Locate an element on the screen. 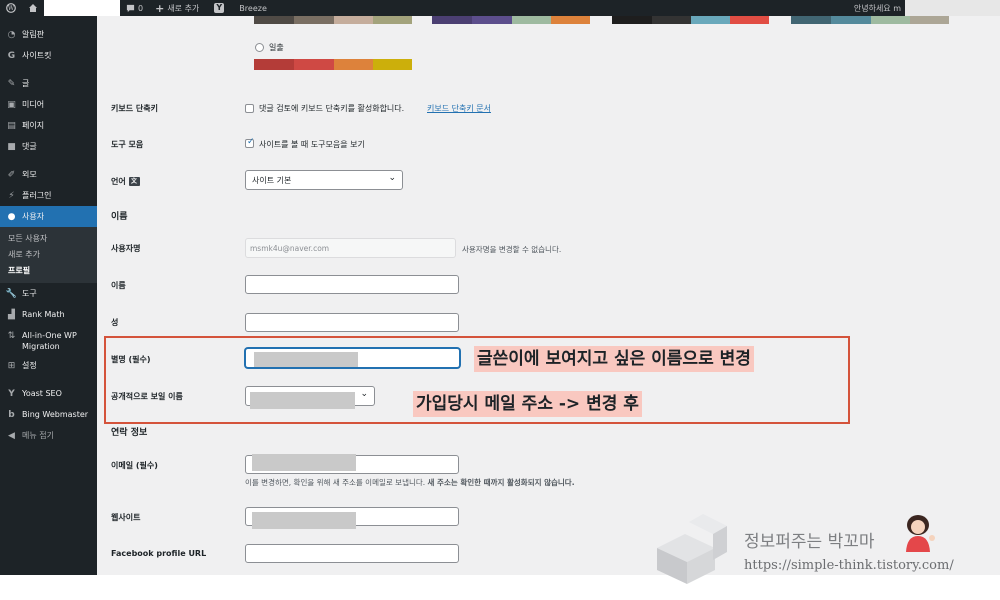 Image resolution: width=1000 pixels, height=600 pixels. language-label: 언어 文 is located at coordinates (125, 181).